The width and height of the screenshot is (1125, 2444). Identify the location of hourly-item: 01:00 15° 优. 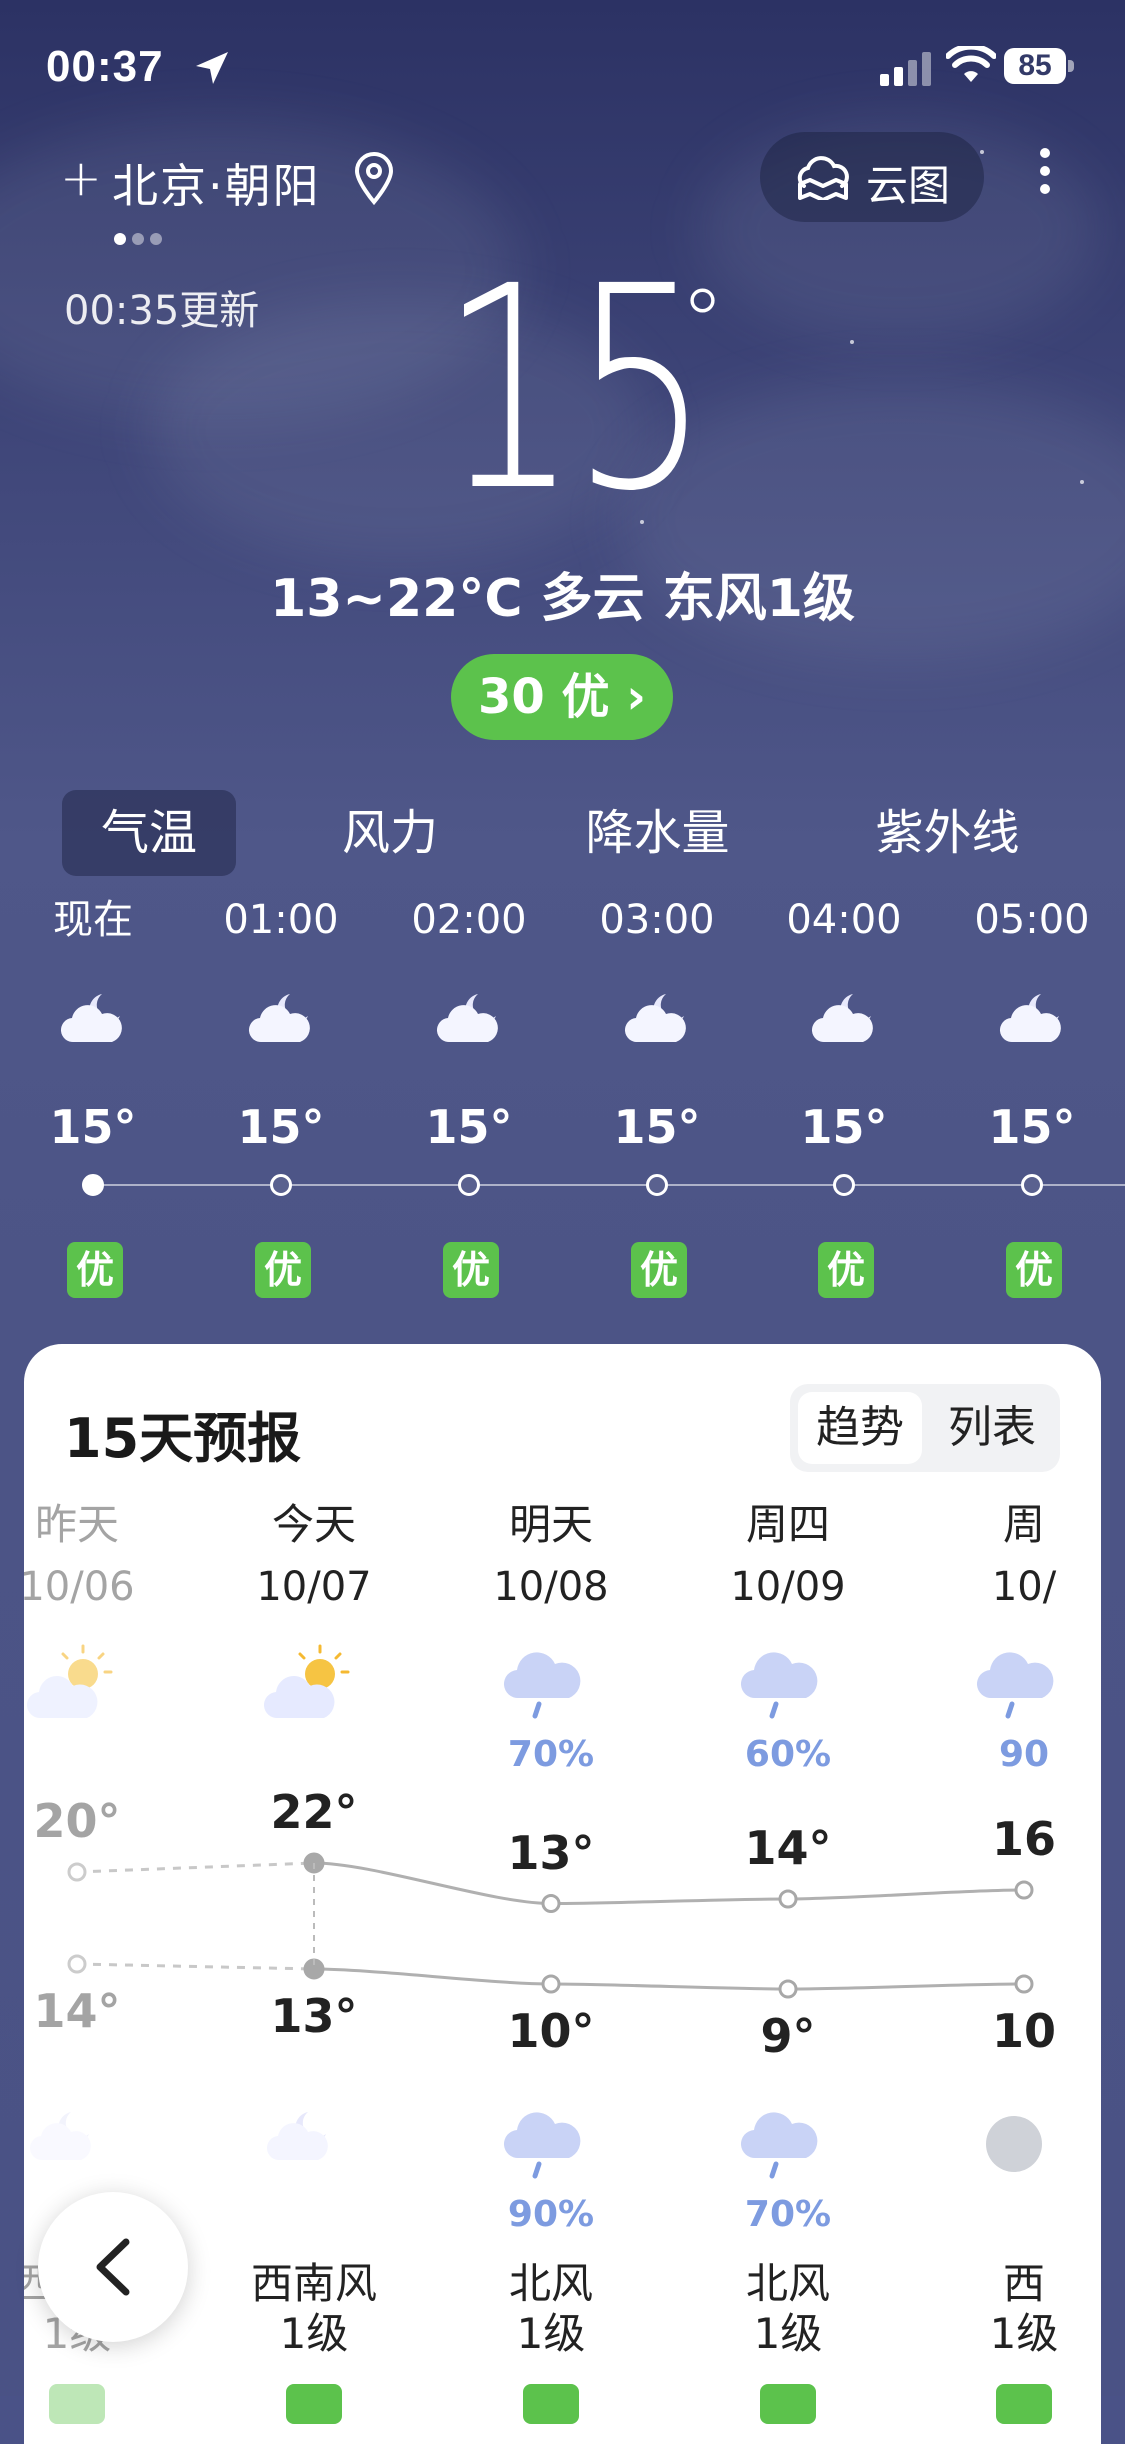
(281, 1094).